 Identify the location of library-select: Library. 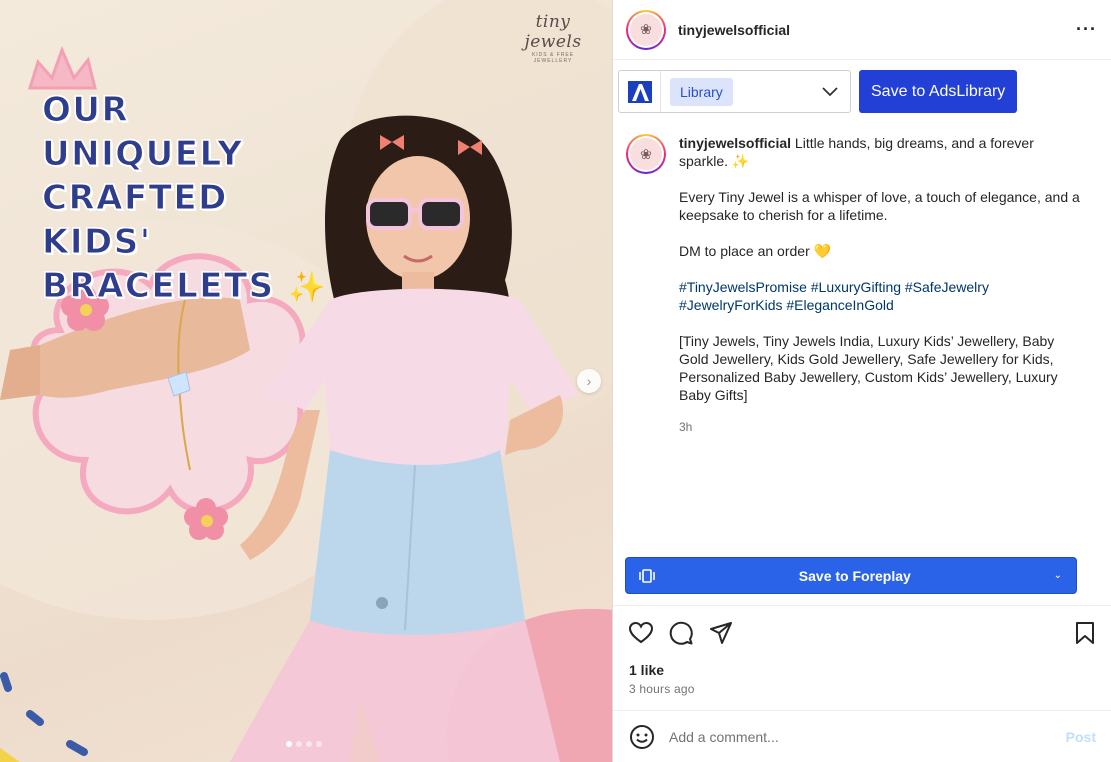
(734, 91).